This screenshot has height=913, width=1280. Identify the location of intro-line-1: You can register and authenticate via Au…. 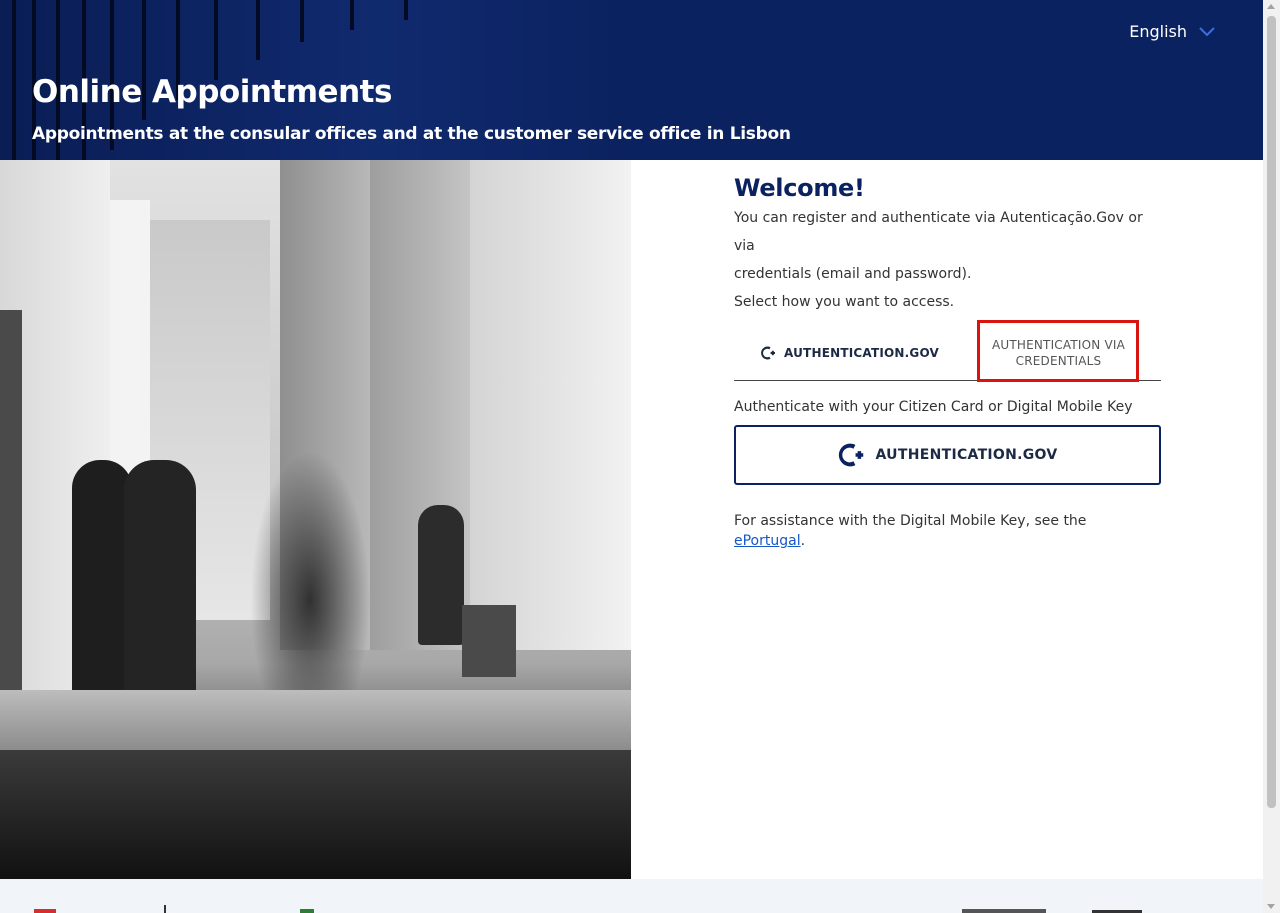
(938, 232).